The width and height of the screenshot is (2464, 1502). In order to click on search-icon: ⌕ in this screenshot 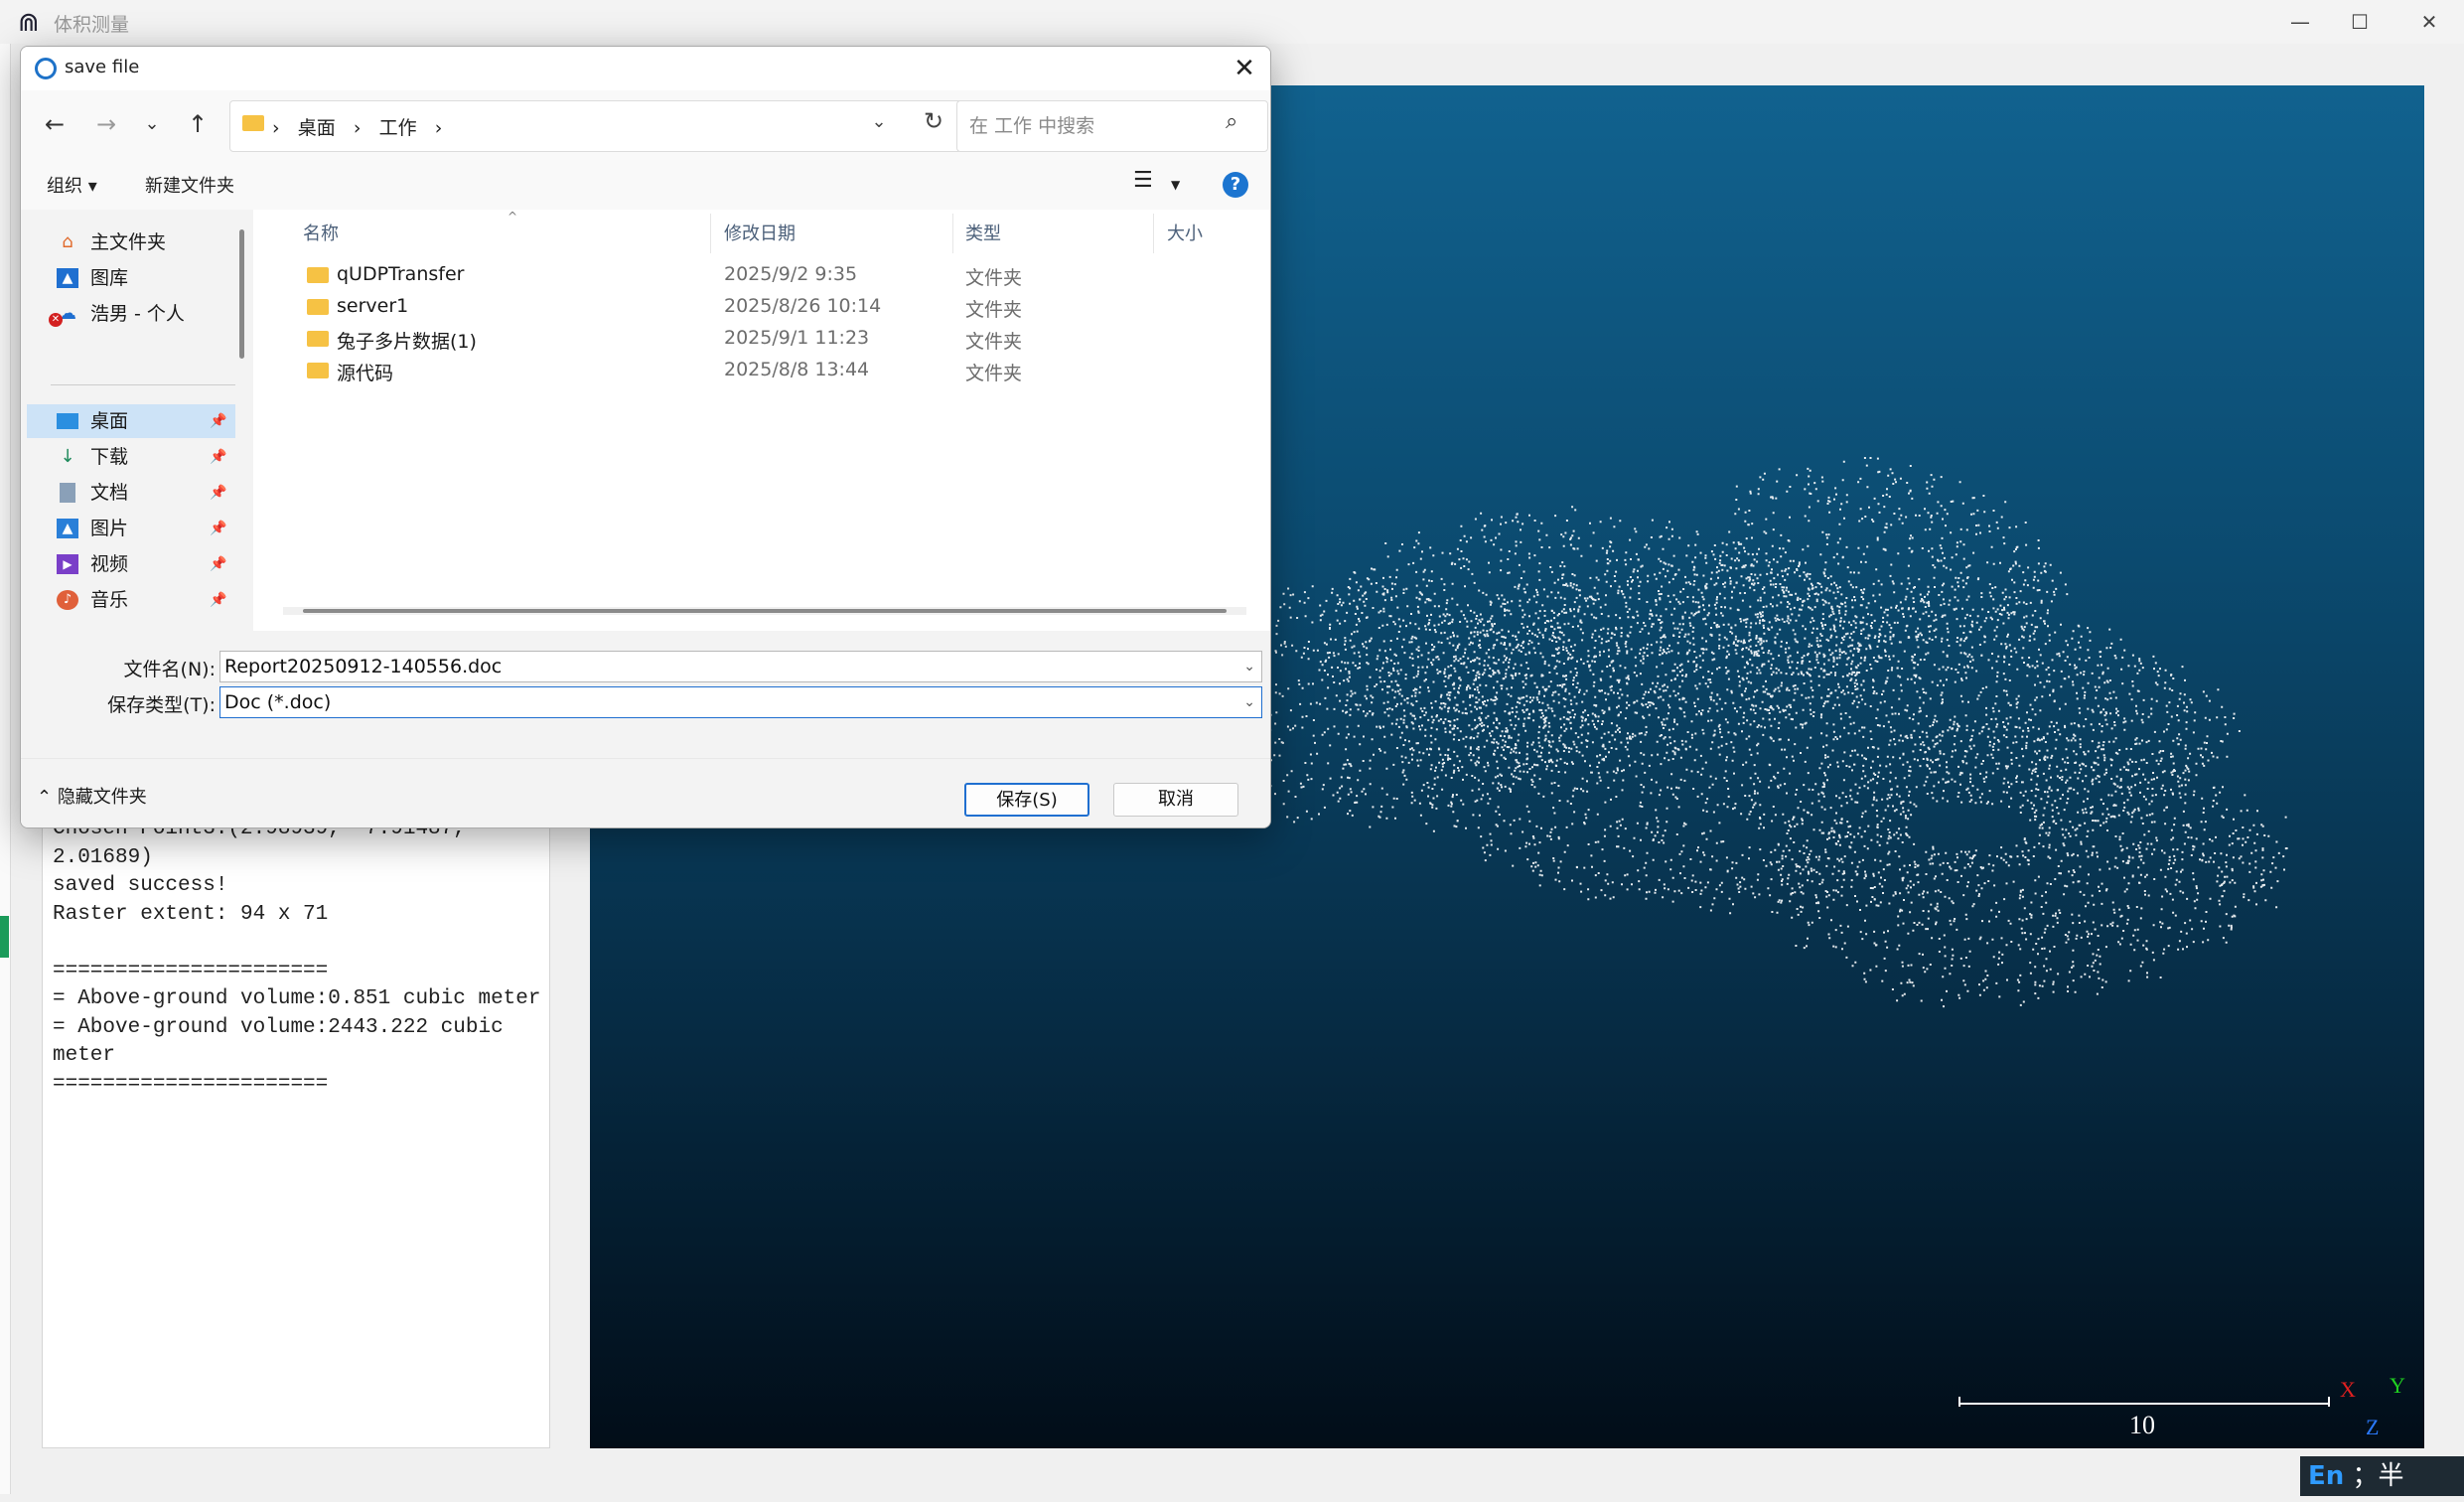, I will do `click(1231, 121)`.